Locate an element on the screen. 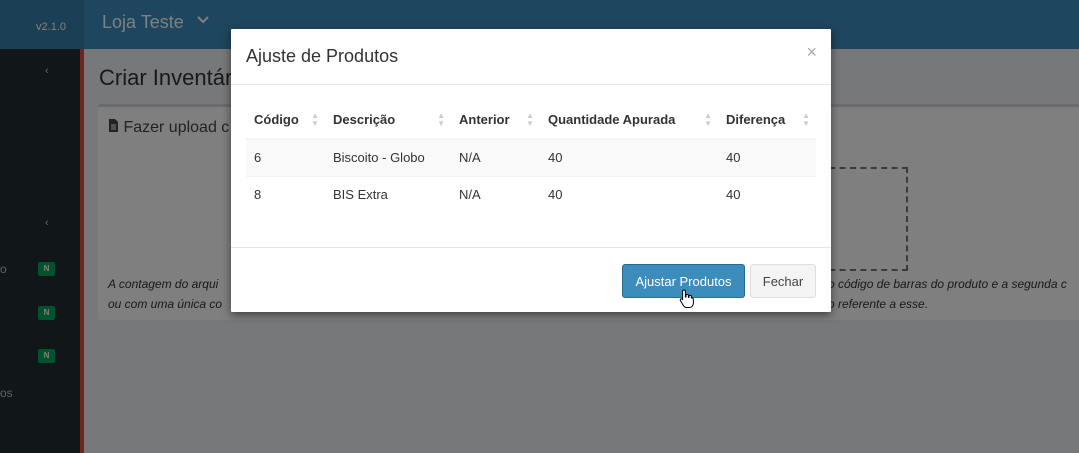  table-row: 6 Biscoito - Globo N/A 40 40 is located at coordinates (531, 157).